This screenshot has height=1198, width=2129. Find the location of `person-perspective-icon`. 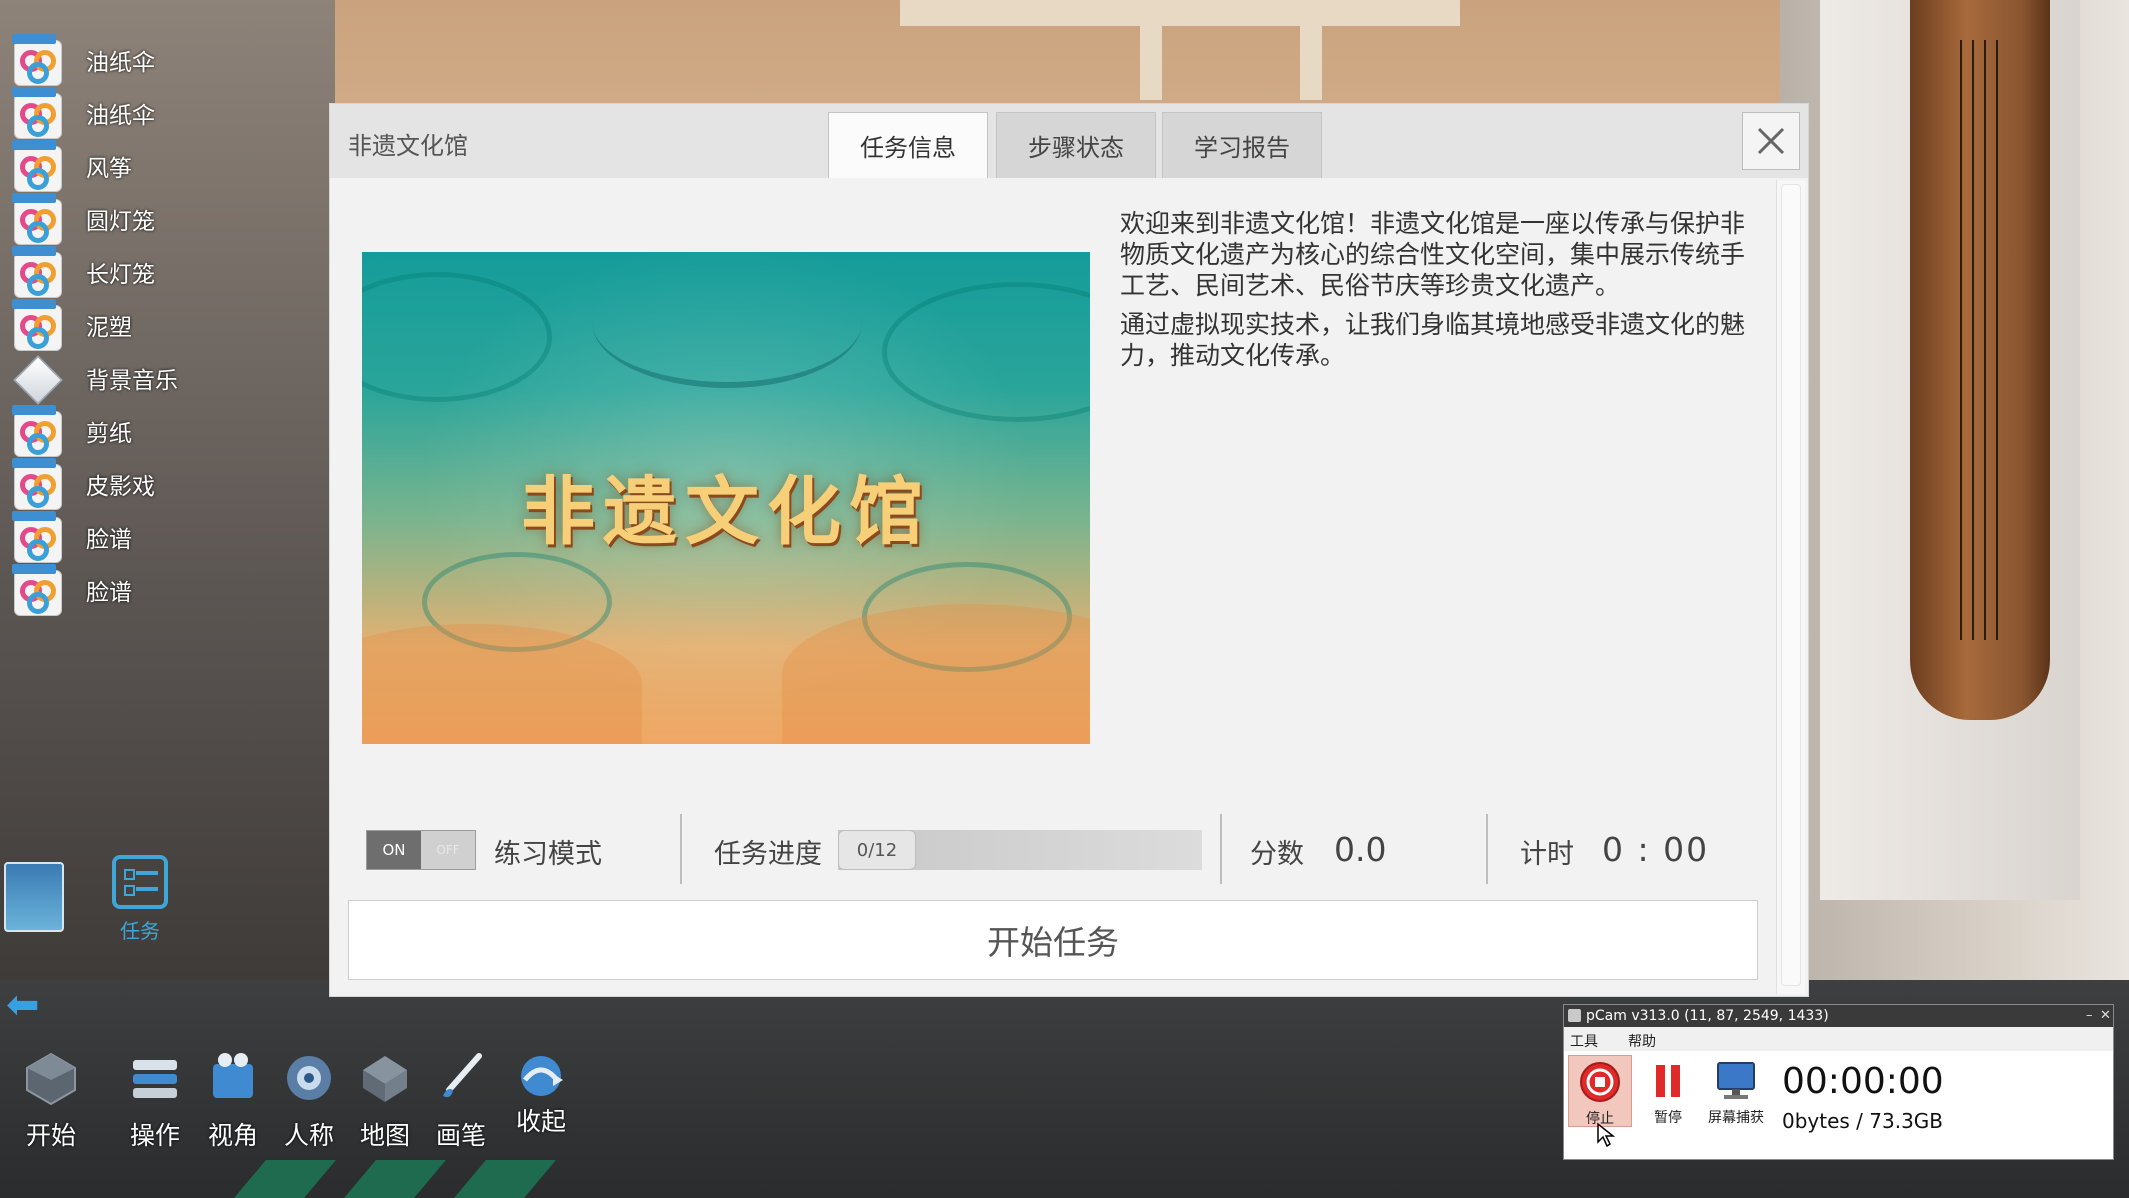

person-perspective-icon is located at coordinates (309, 1078).